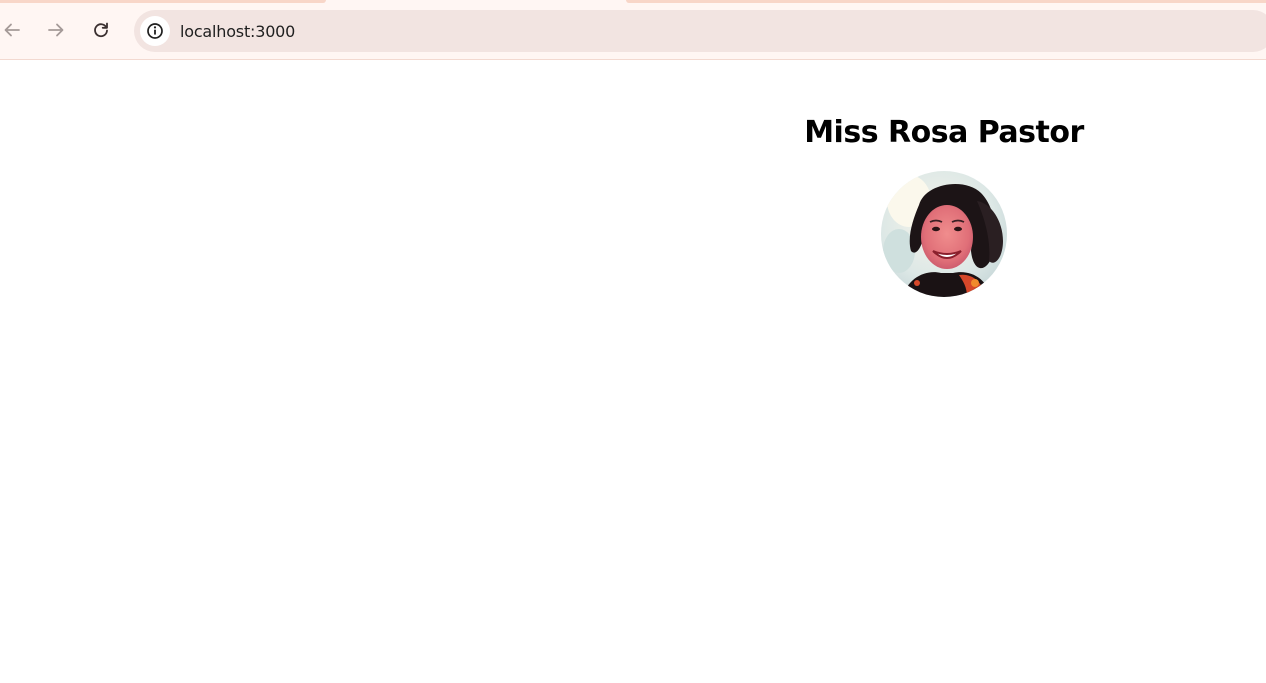 The height and width of the screenshot is (683, 1266). What do you see at coordinates (237, 31) in the screenshot?
I see `url-text: localhost:3000` at bounding box center [237, 31].